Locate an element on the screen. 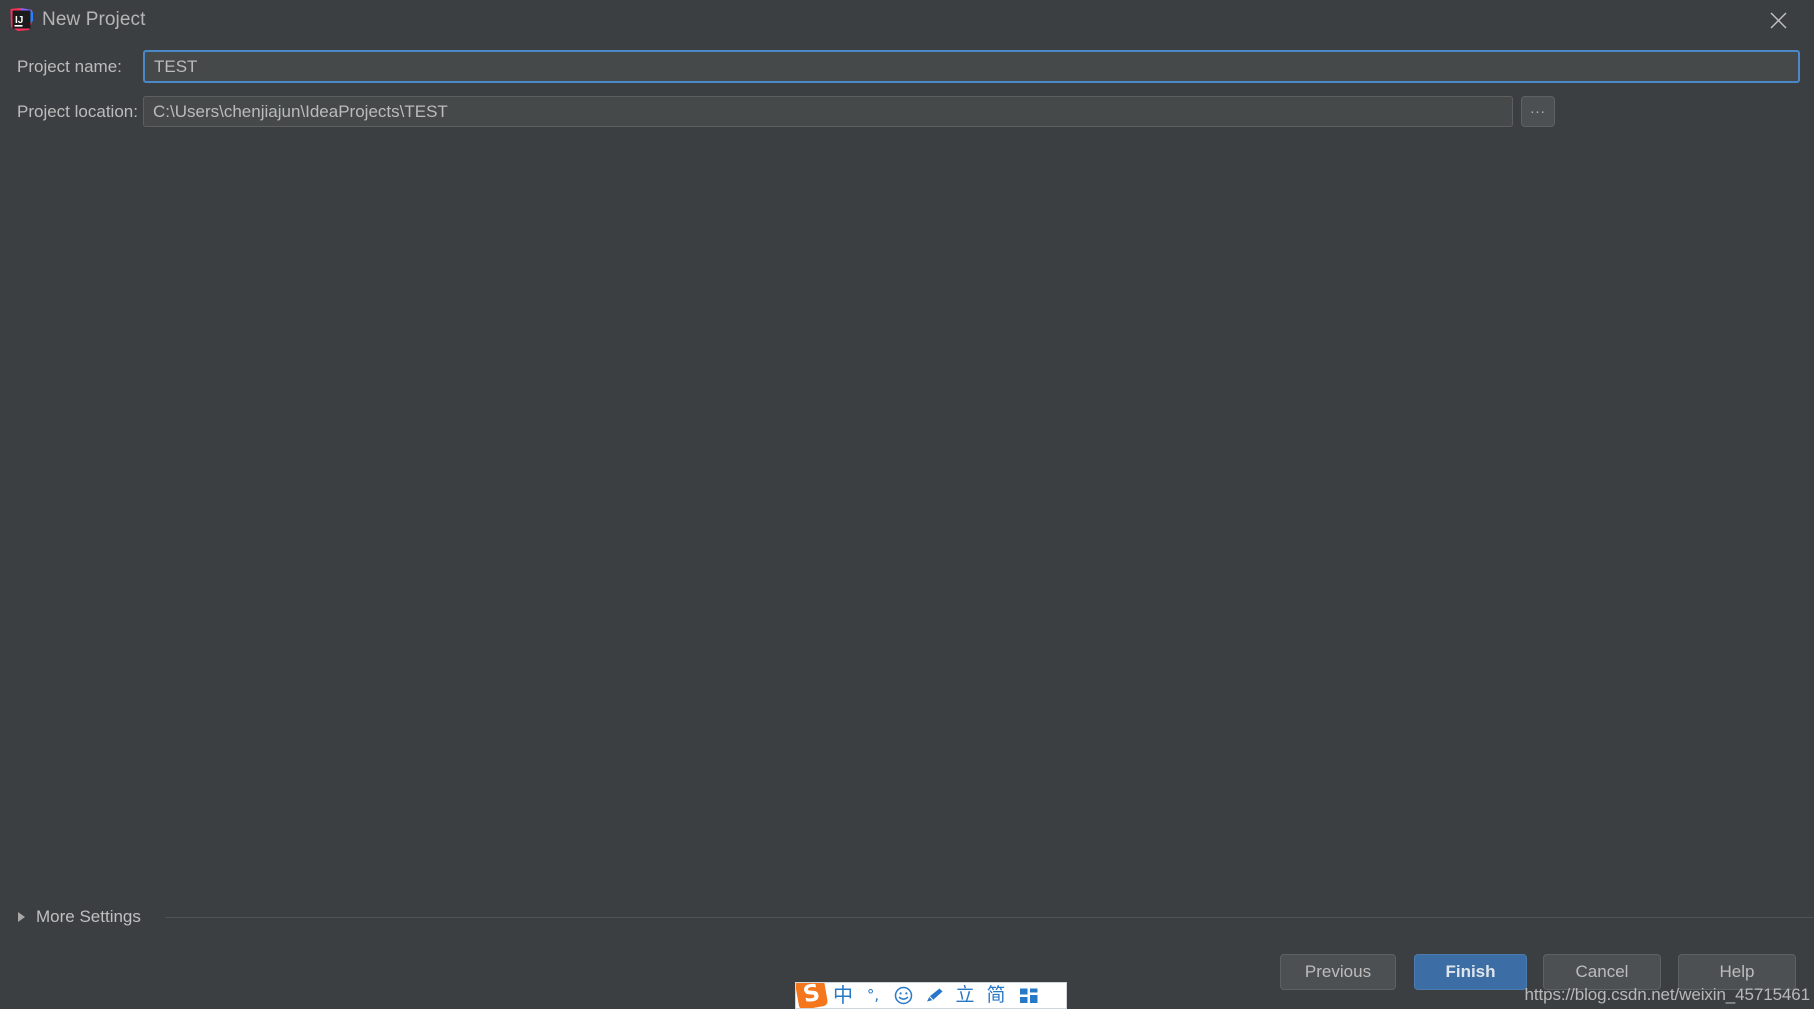 This screenshot has height=1009, width=1814. simplified-chinese-icon: 简 is located at coordinates (996, 995).